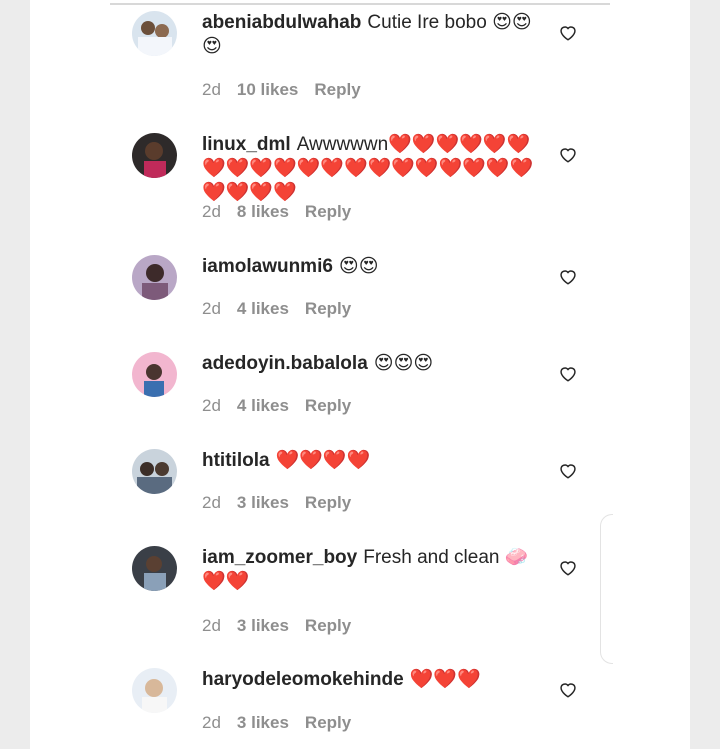 Image resolution: width=720 pixels, height=749 pixels. What do you see at coordinates (267, 266) in the screenshot?
I see `comment-username: iamolawunmi6` at bounding box center [267, 266].